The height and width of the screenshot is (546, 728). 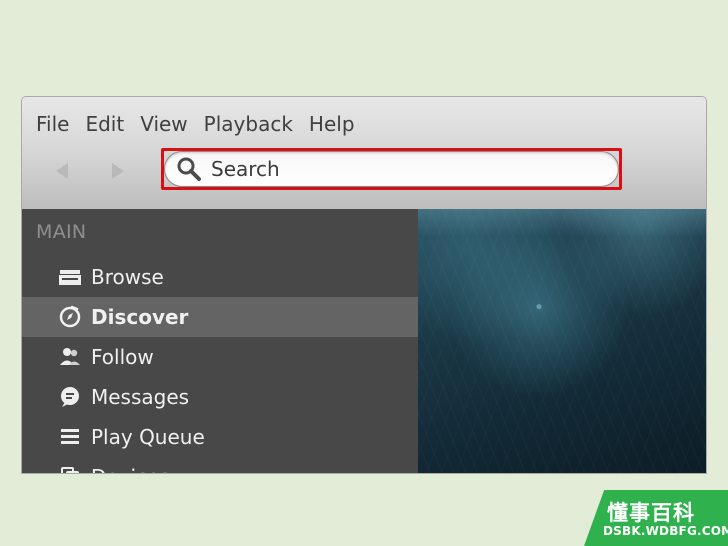 I want to click on sidebar-item-play-queue-label: Play Queue, so click(x=148, y=437).